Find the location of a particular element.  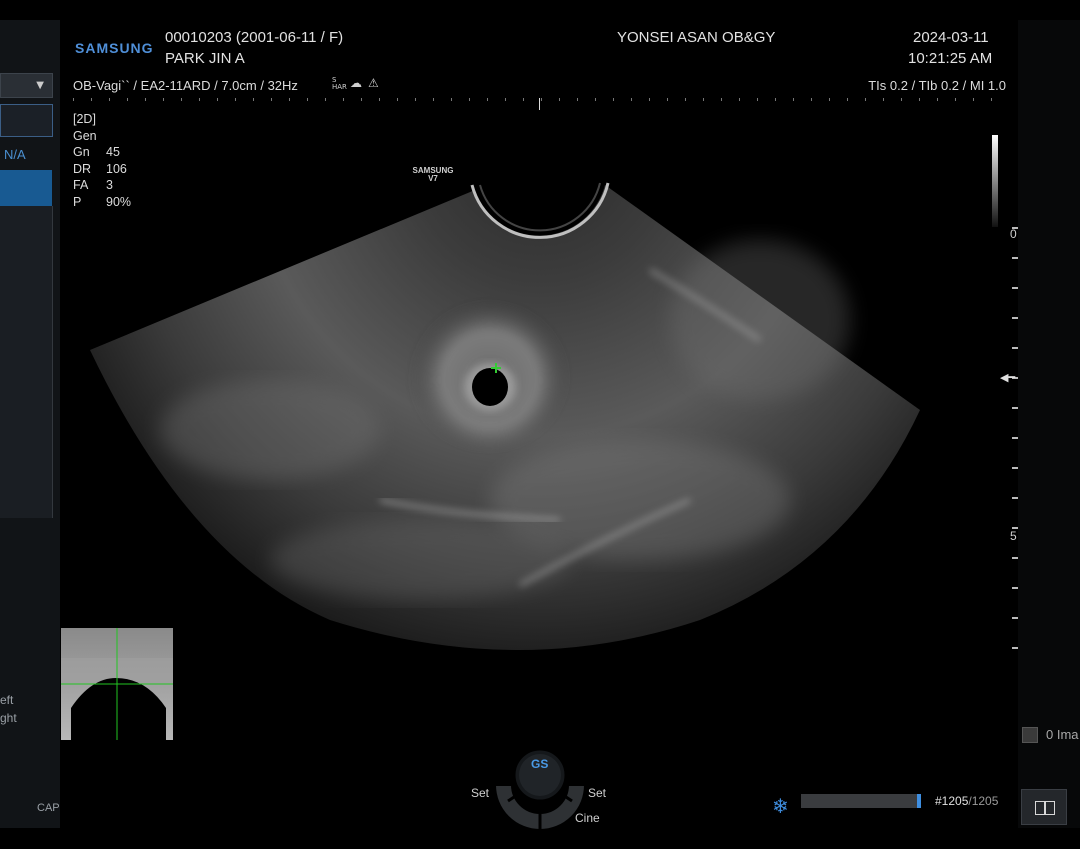

gestational-sac is located at coordinates (490, 387).